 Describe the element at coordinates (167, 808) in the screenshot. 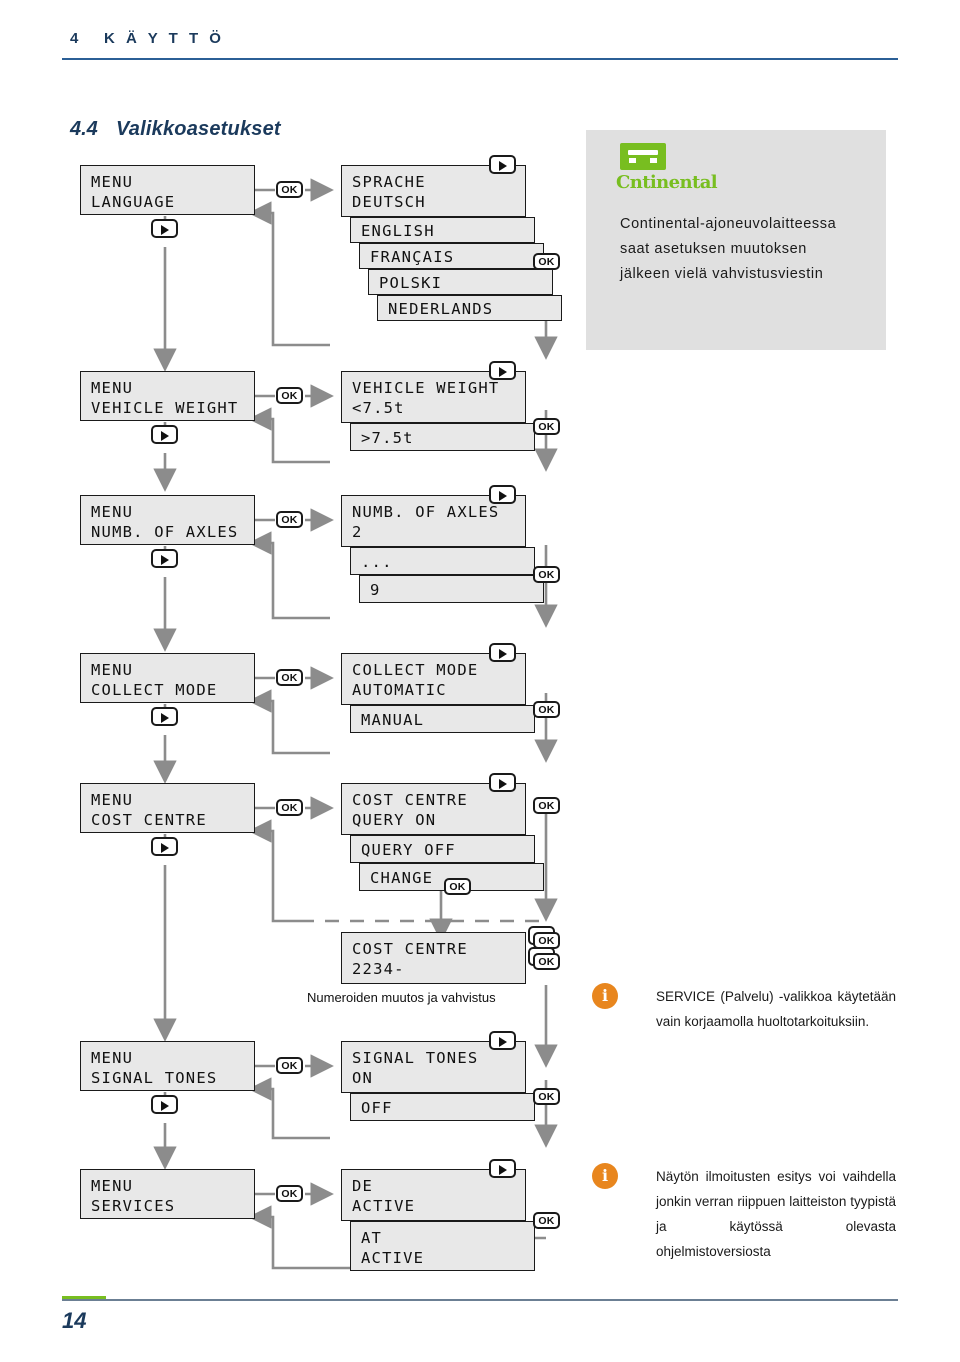

I see `lcd-menu-cost-centre: MENU COST CENTRE` at that location.